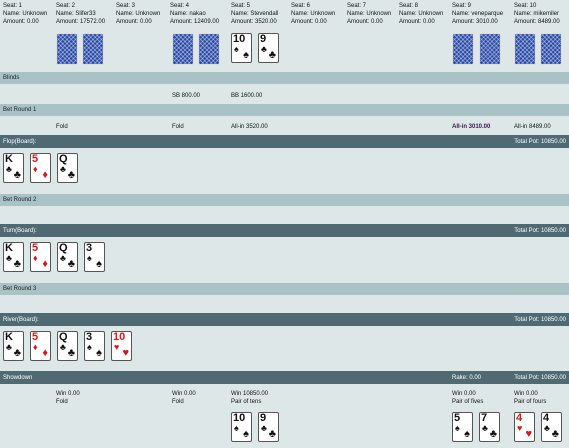 The width and height of the screenshot is (569, 448). I want to click on seat-10-hand: Pair of fours, so click(530, 402).